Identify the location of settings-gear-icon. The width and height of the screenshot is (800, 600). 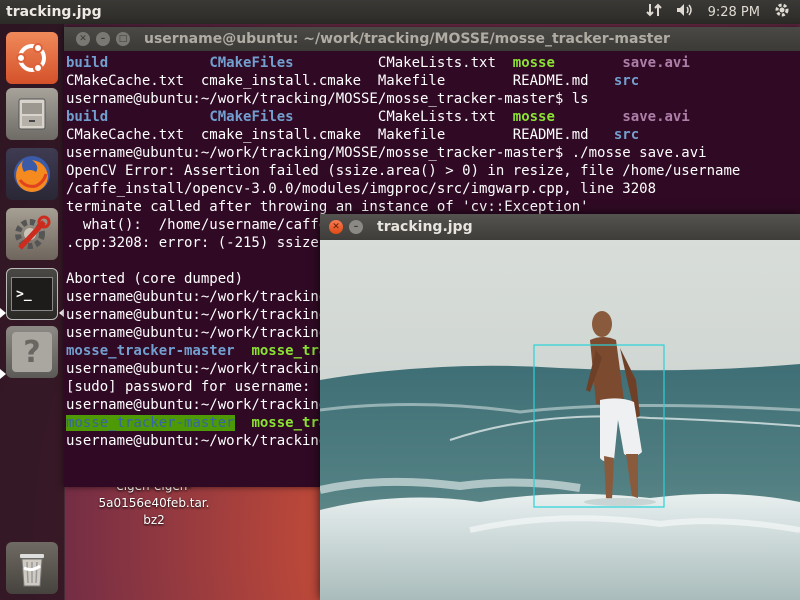
(782, 12).